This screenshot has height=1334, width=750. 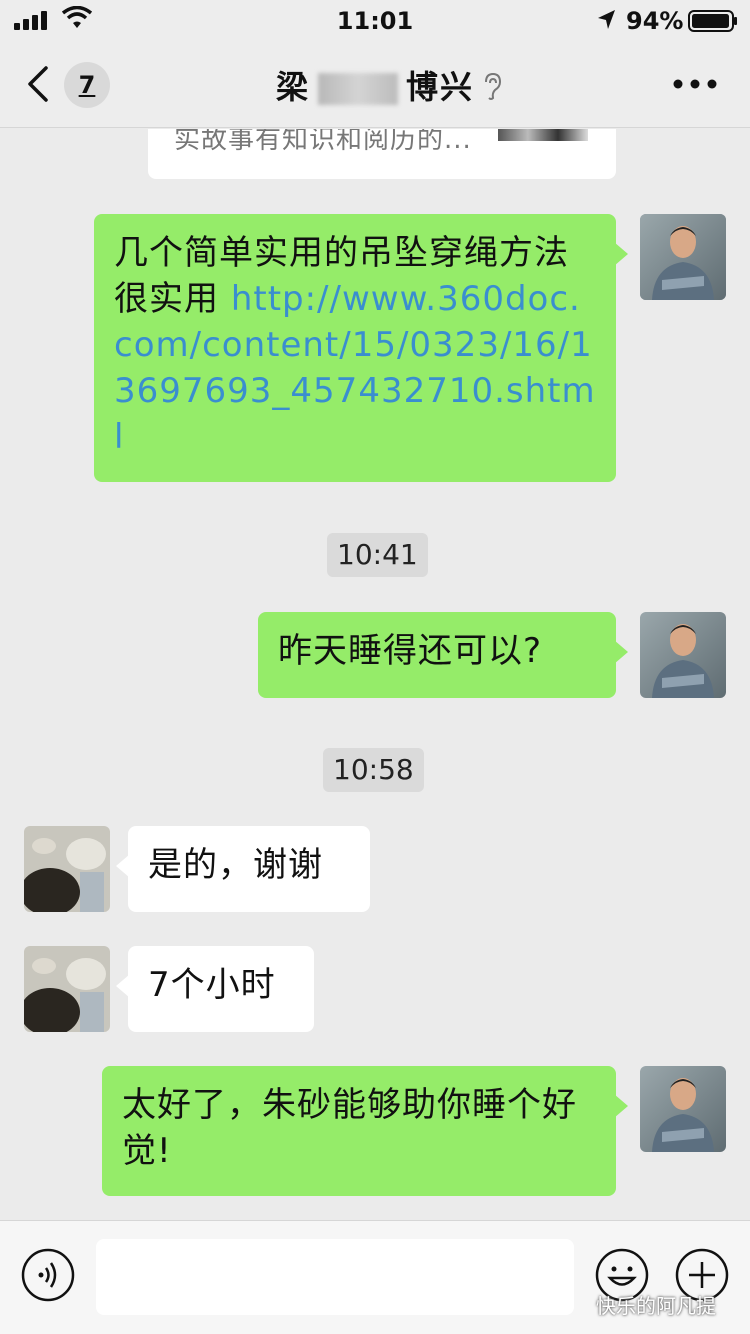 What do you see at coordinates (87, 85) in the screenshot?
I see `unread-count-badge: 7` at bounding box center [87, 85].